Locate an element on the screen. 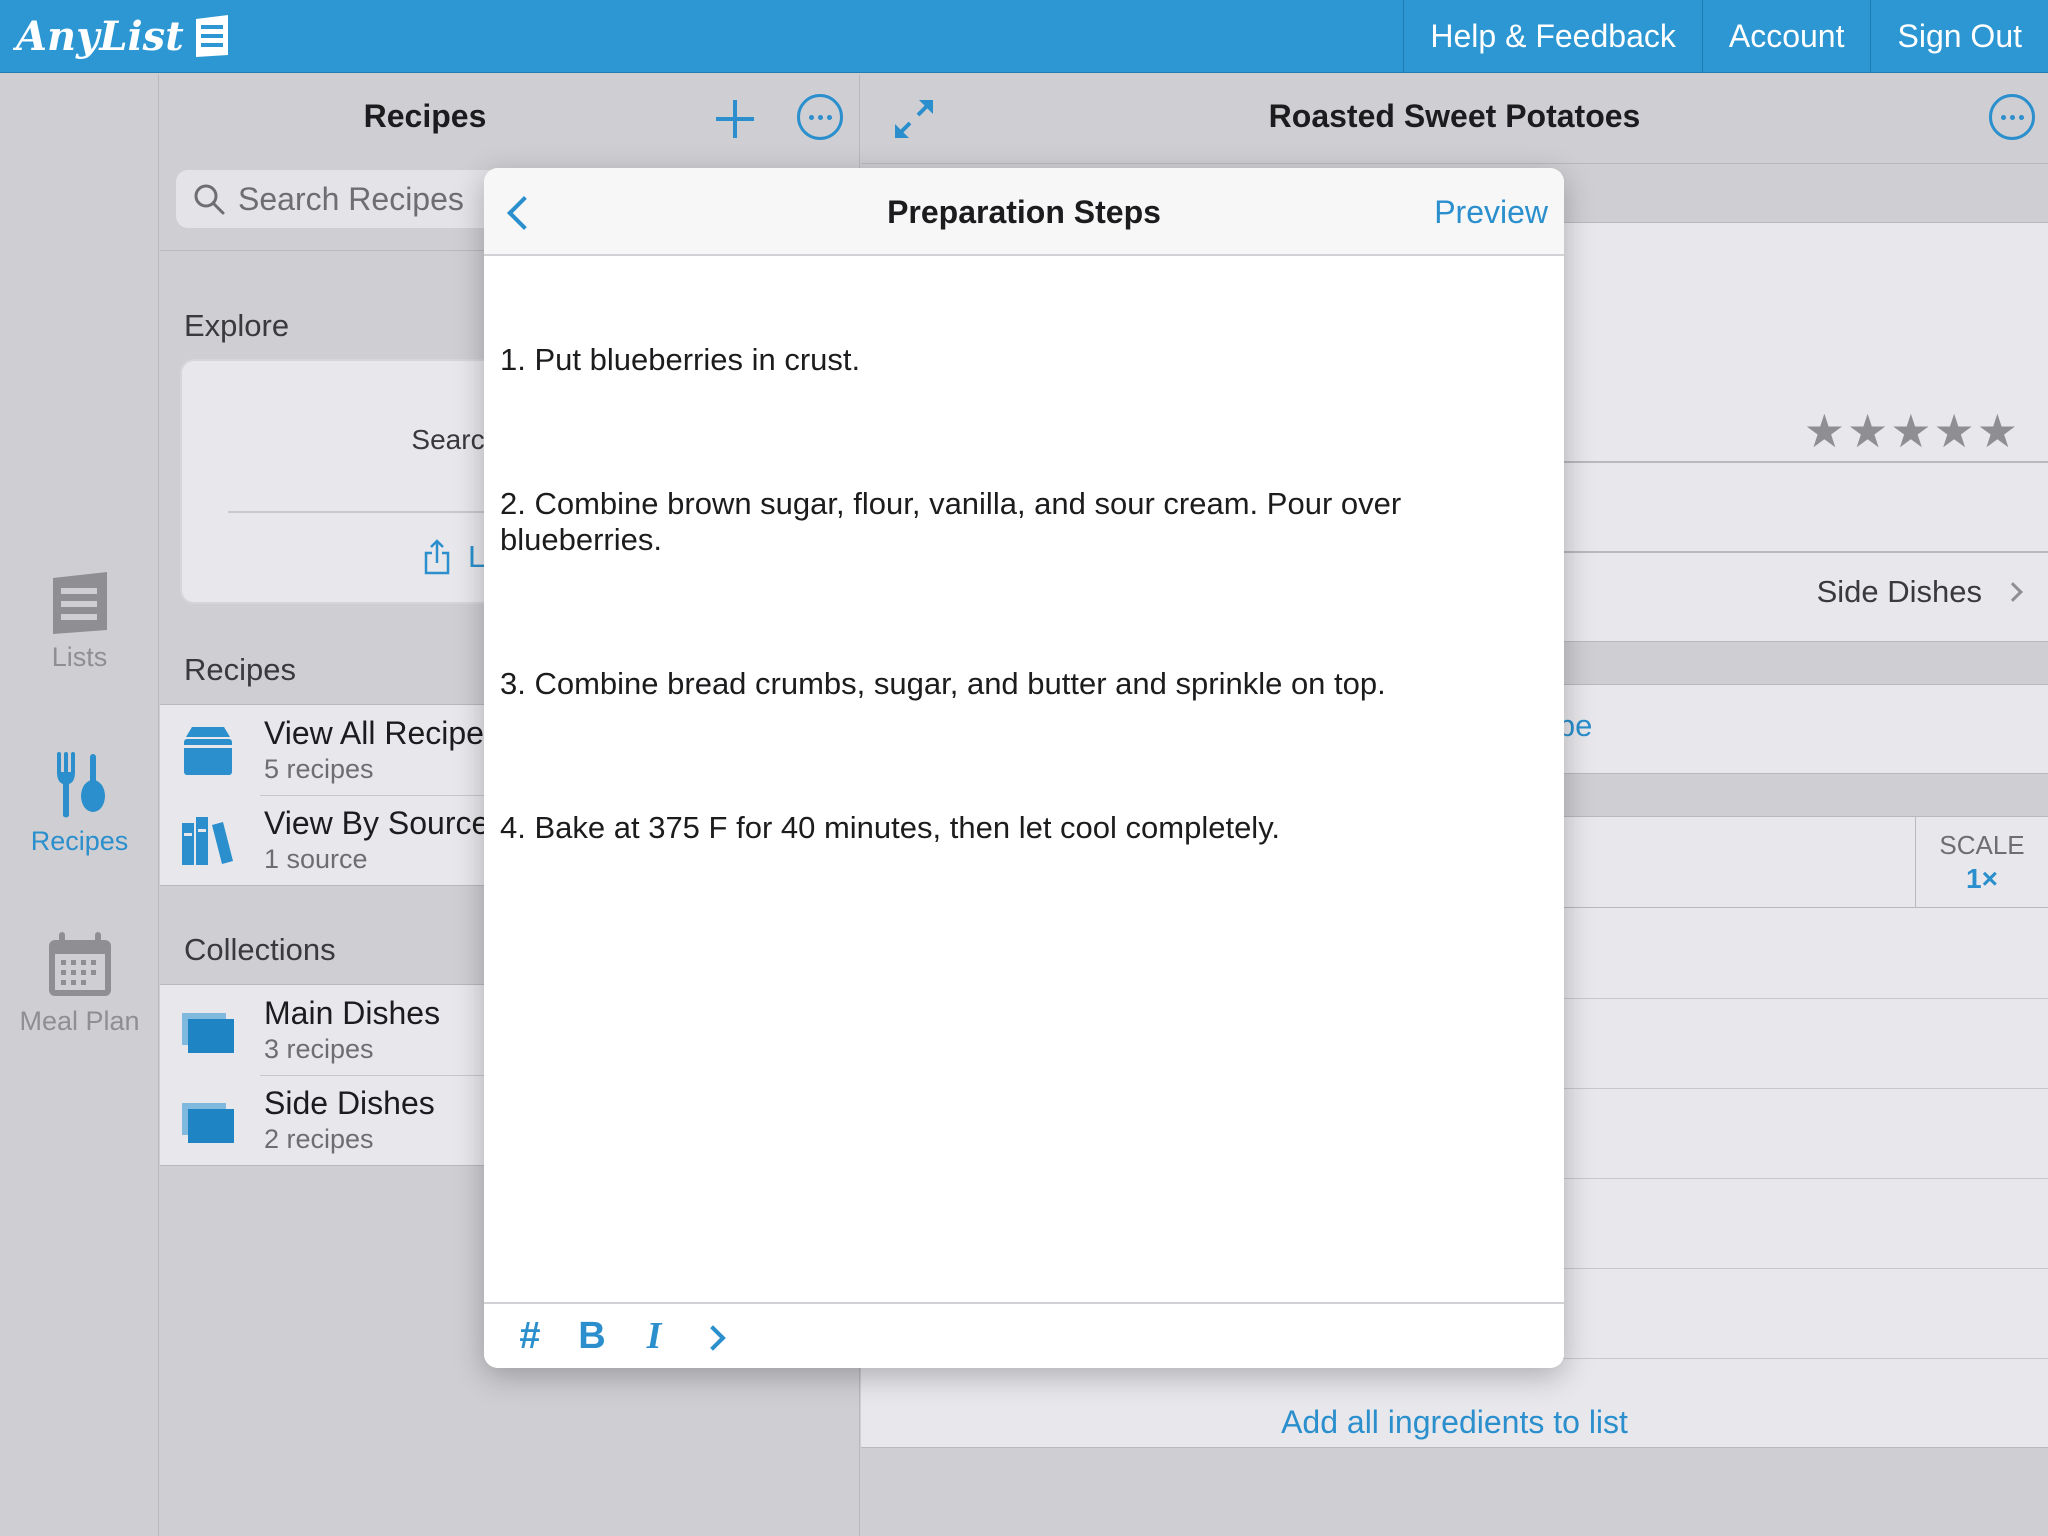 The width and height of the screenshot is (2048, 1536). share-icon is located at coordinates (437, 557).